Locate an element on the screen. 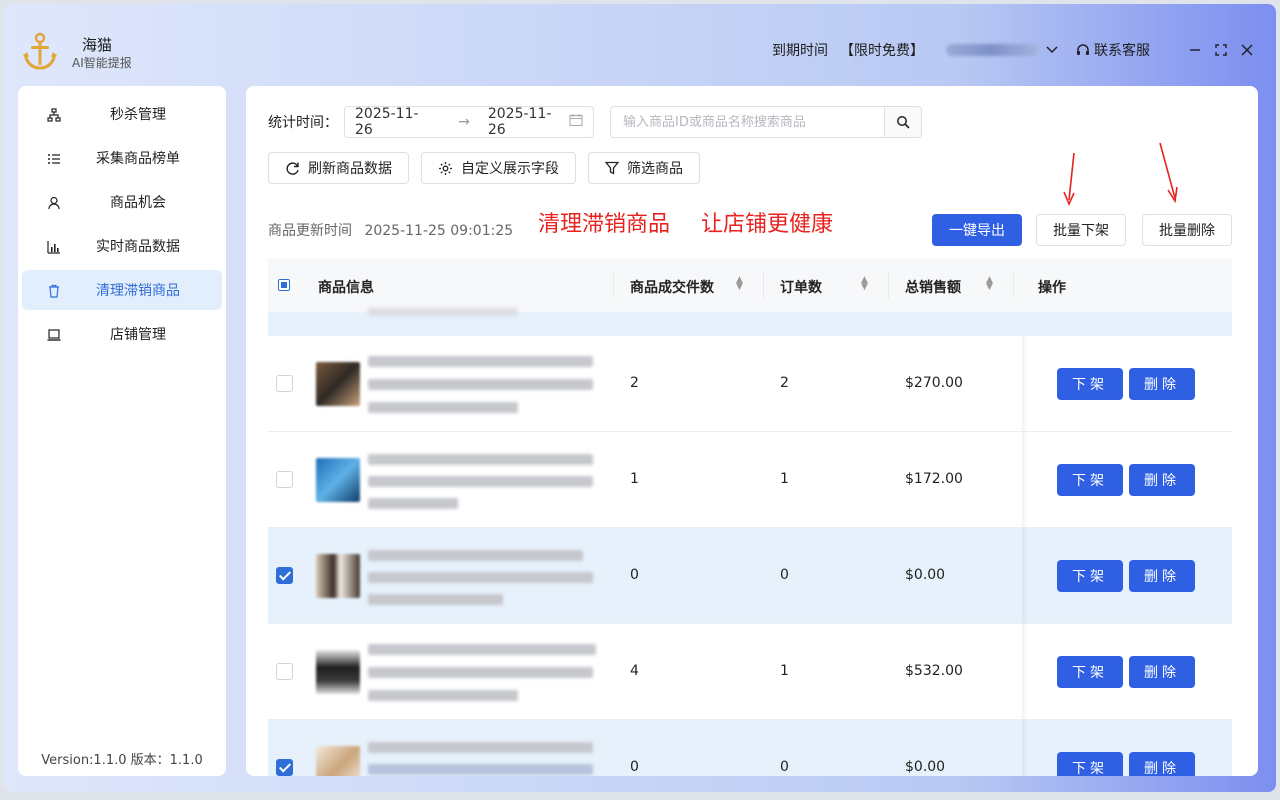 The height and width of the screenshot is (800, 1280). search-icon is located at coordinates (903, 122).